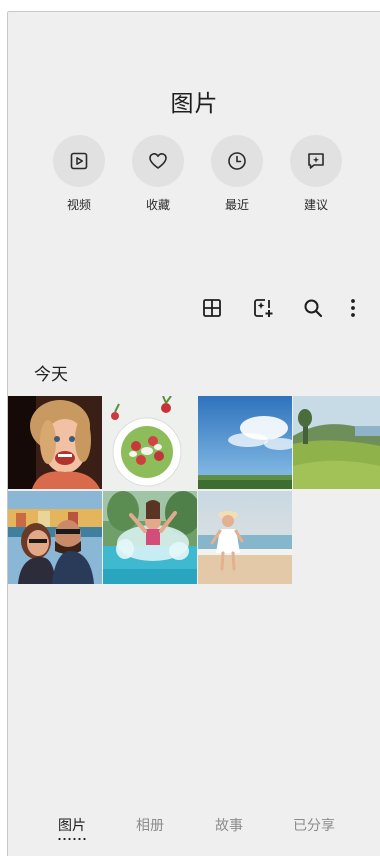 The height and width of the screenshot is (856, 380). What do you see at coordinates (150, 825) in the screenshot?
I see `tab-albums: 相册` at bounding box center [150, 825].